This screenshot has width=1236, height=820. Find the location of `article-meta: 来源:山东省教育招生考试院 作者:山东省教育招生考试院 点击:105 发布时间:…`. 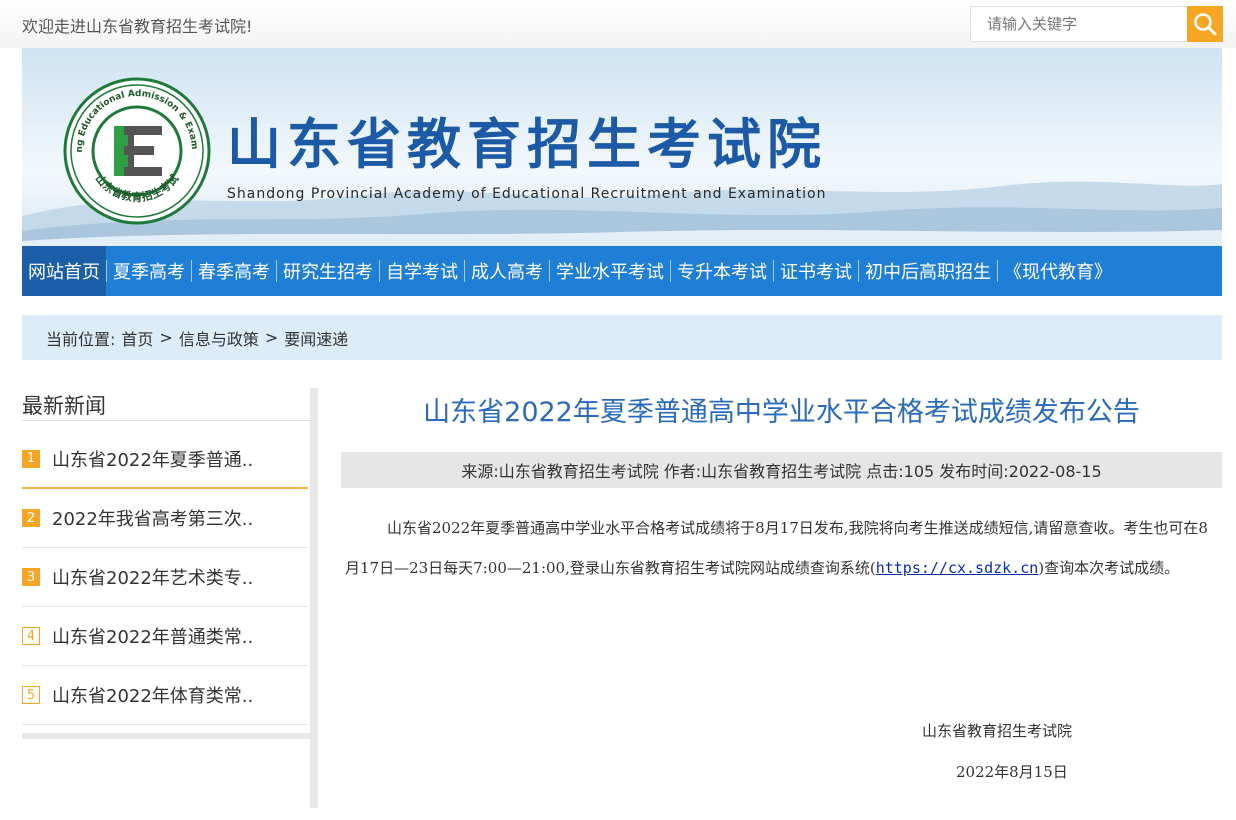

article-meta: 来源:山东省教育招生考试院 作者:山东省教育招生考试院 点击:105 发布时间:… is located at coordinates (781, 470).